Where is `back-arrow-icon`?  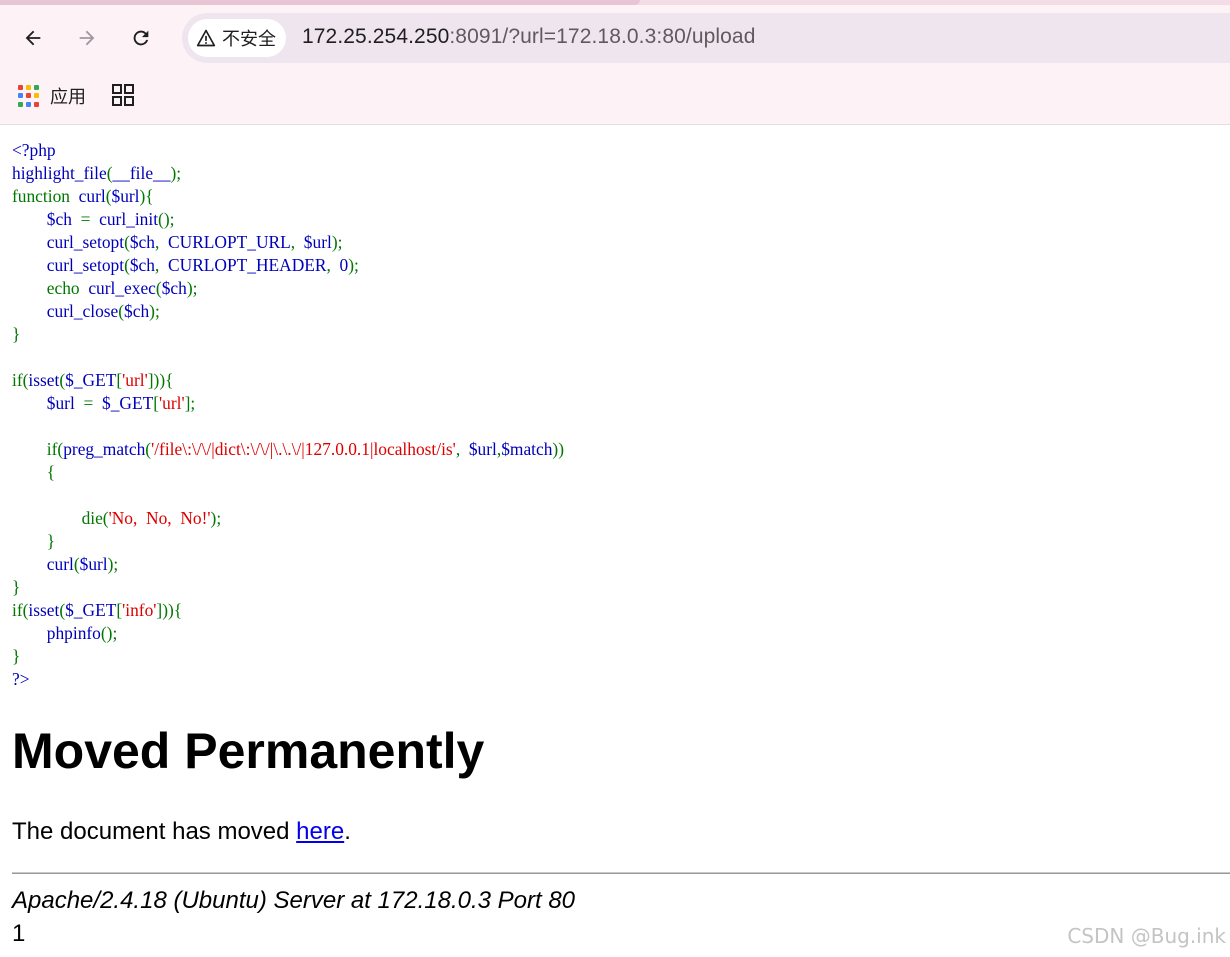
back-arrow-icon is located at coordinates (33, 38).